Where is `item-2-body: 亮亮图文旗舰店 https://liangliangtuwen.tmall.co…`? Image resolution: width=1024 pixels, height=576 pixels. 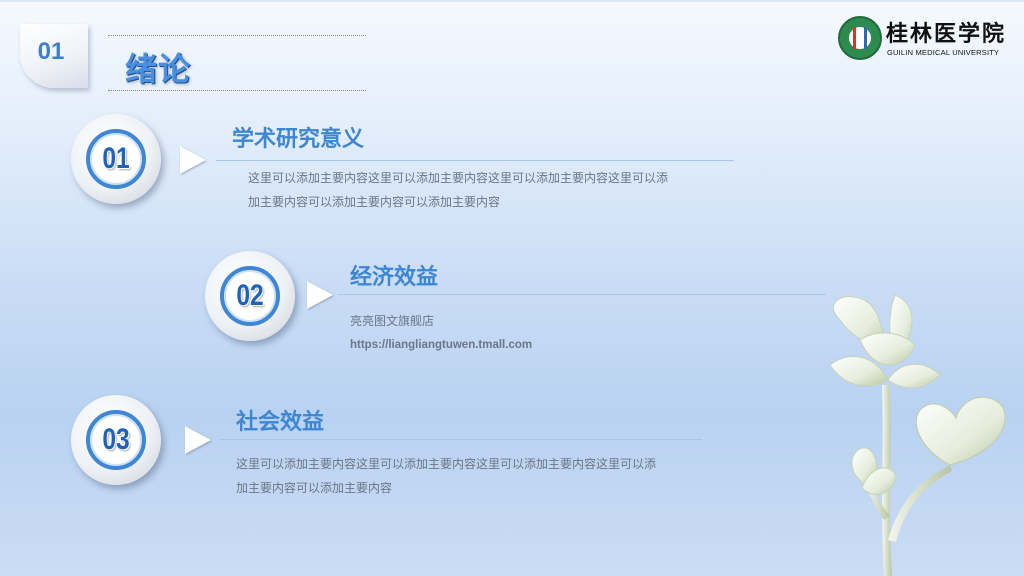
item-2-body: 亮亮图文旗舰店 https://liangliangtuwen.tmall.co… is located at coordinates (441, 333).